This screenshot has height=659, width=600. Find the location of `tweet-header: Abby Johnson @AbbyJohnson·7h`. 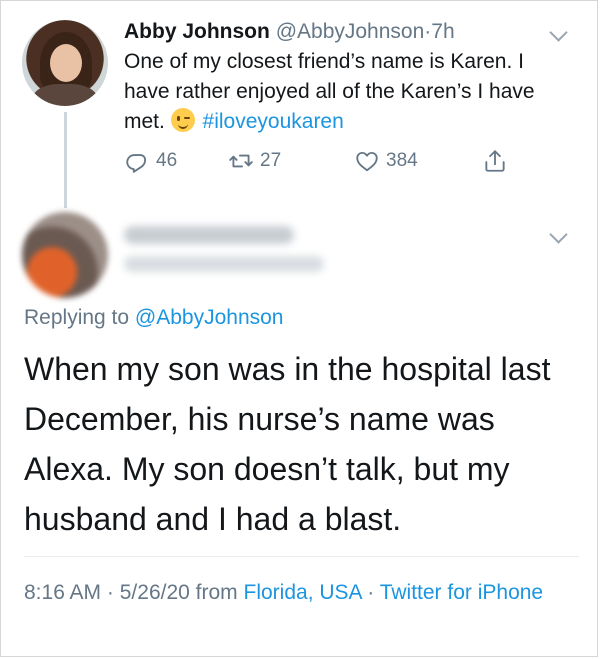

tweet-header: Abby Johnson @AbbyJohnson·7h is located at coordinates (289, 32).